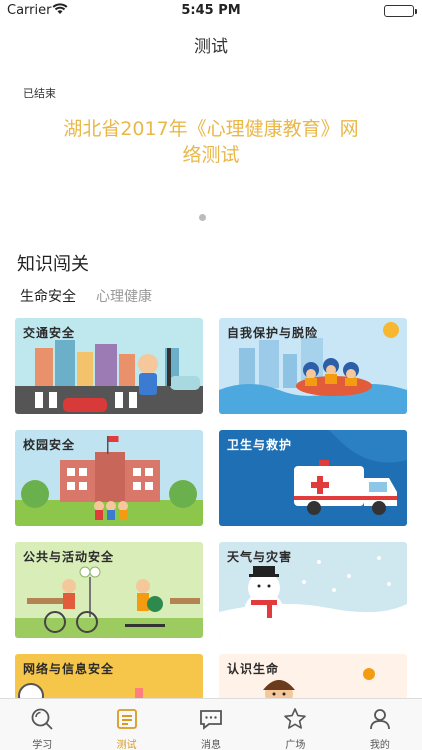  Describe the element at coordinates (48, 296) in the screenshot. I see `tab-life-safety: 生命安全` at that location.